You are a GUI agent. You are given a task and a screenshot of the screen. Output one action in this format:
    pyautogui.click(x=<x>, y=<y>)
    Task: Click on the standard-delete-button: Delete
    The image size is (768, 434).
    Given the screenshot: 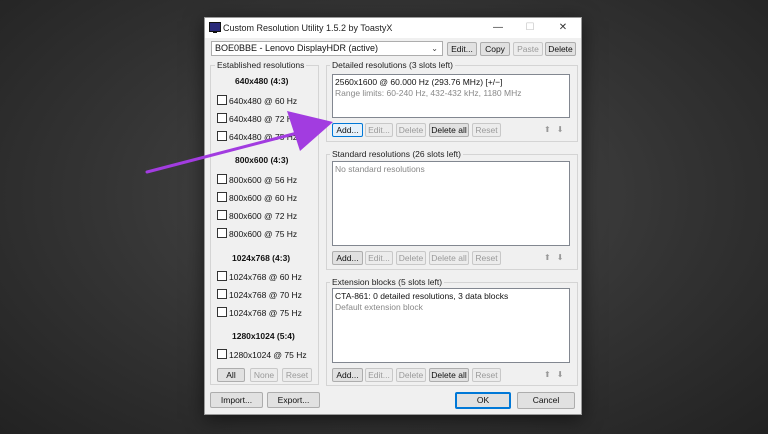 What is the action you would take?
    pyautogui.click(x=411, y=258)
    